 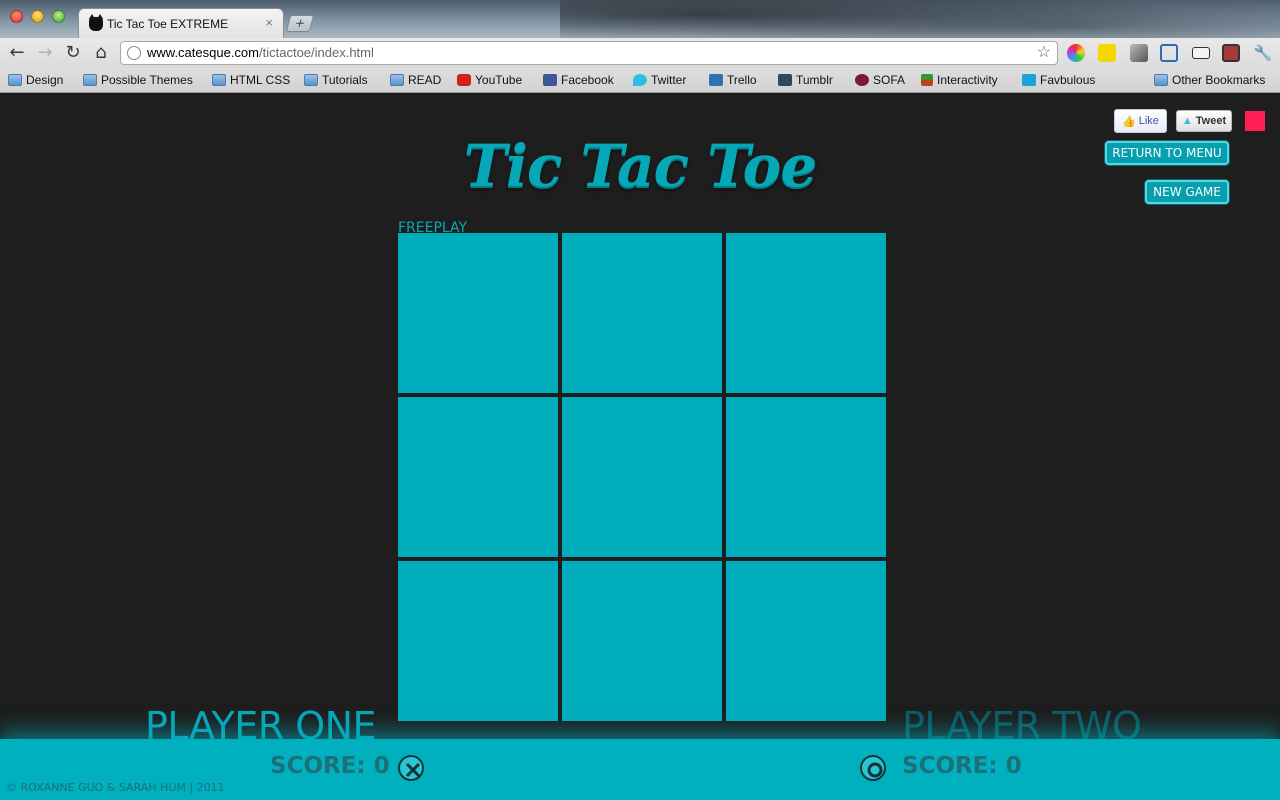 What do you see at coordinates (1058, 80) in the screenshot?
I see `bookmark-favbulous: Favbulous` at bounding box center [1058, 80].